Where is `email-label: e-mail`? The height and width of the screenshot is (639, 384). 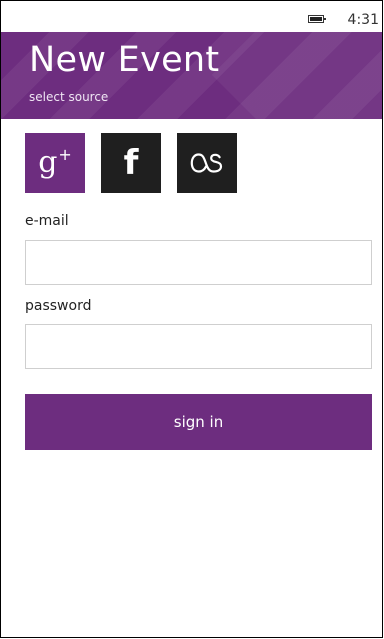
email-label: e-mail is located at coordinates (47, 221).